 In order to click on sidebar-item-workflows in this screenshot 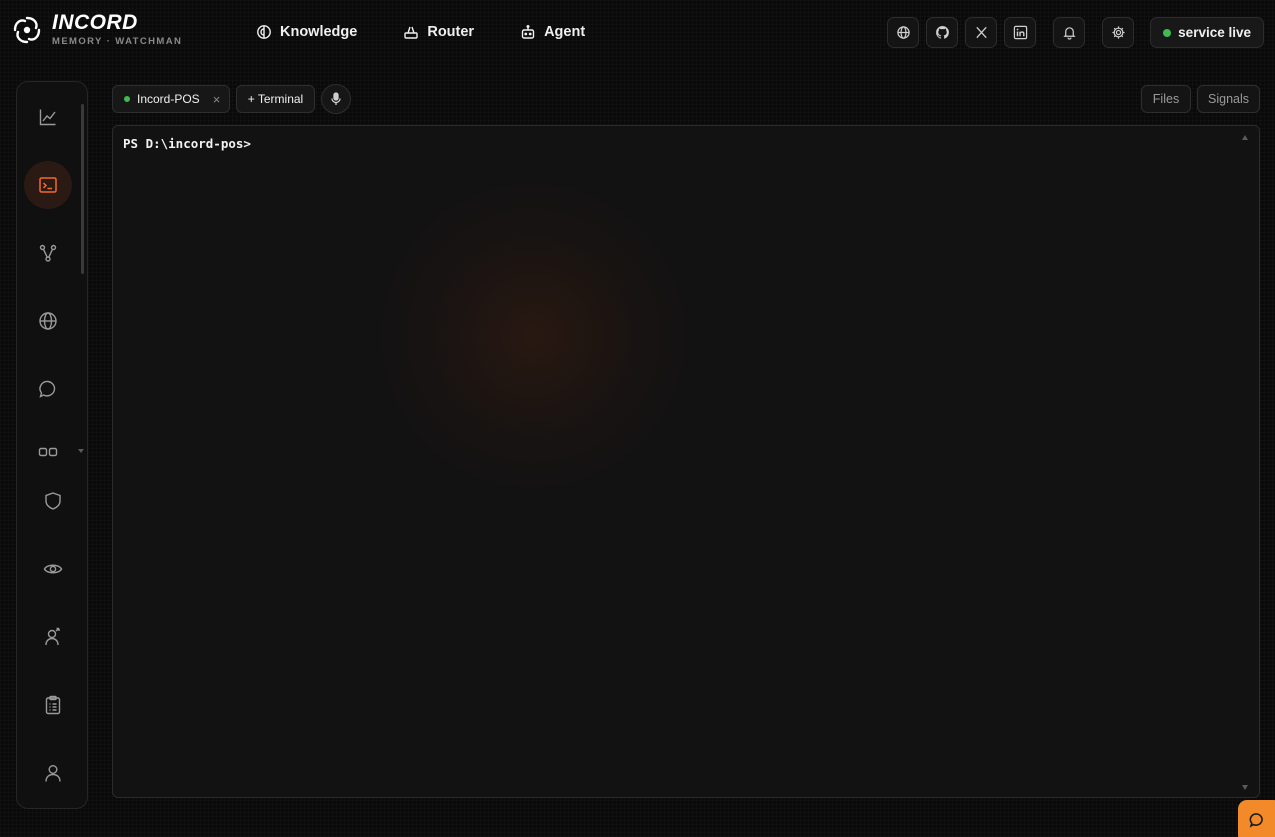, I will do `click(48, 253)`.